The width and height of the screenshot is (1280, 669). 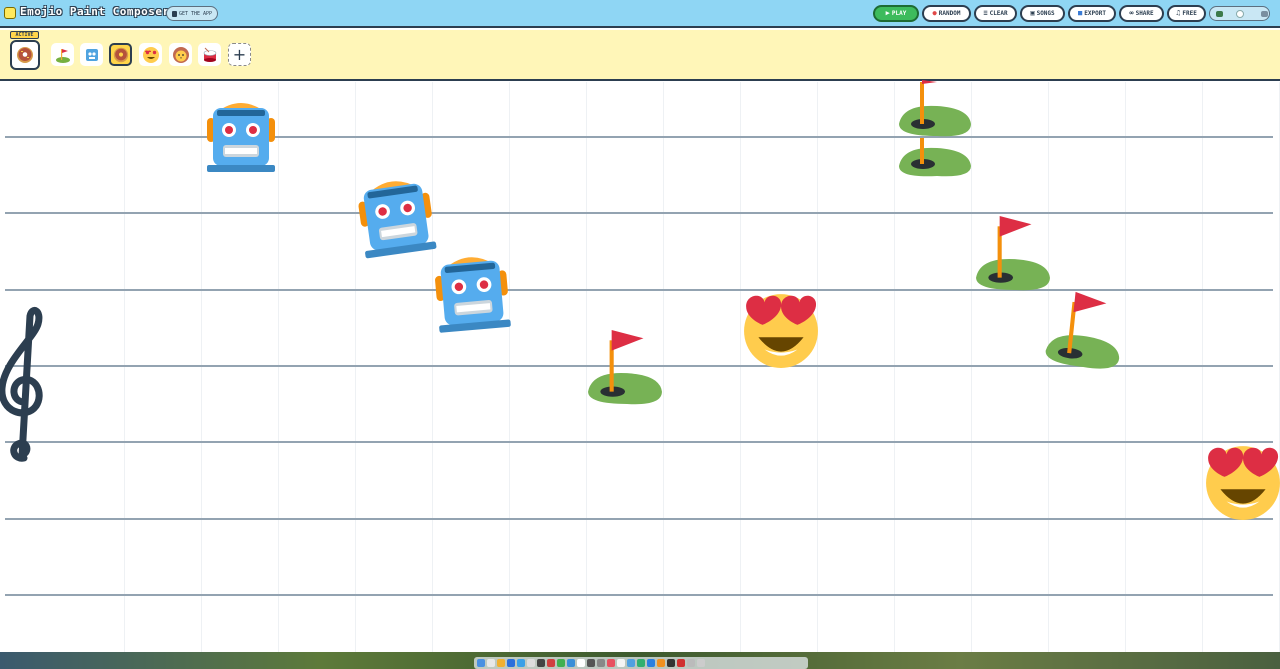 I want to click on clear-label: CLEAR, so click(x=998, y=13).